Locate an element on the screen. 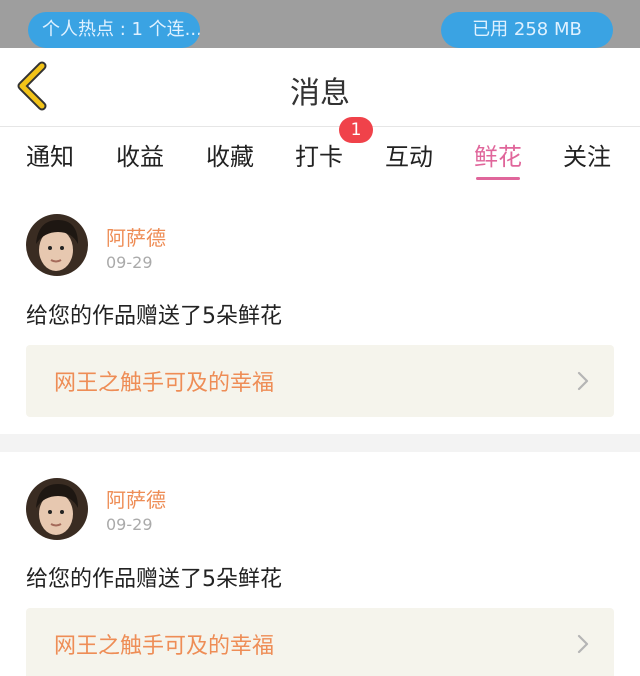 The width and height of the screenshot is (640, 676). tab-flowers: 鲜花 is located at coordinates (498, 158).